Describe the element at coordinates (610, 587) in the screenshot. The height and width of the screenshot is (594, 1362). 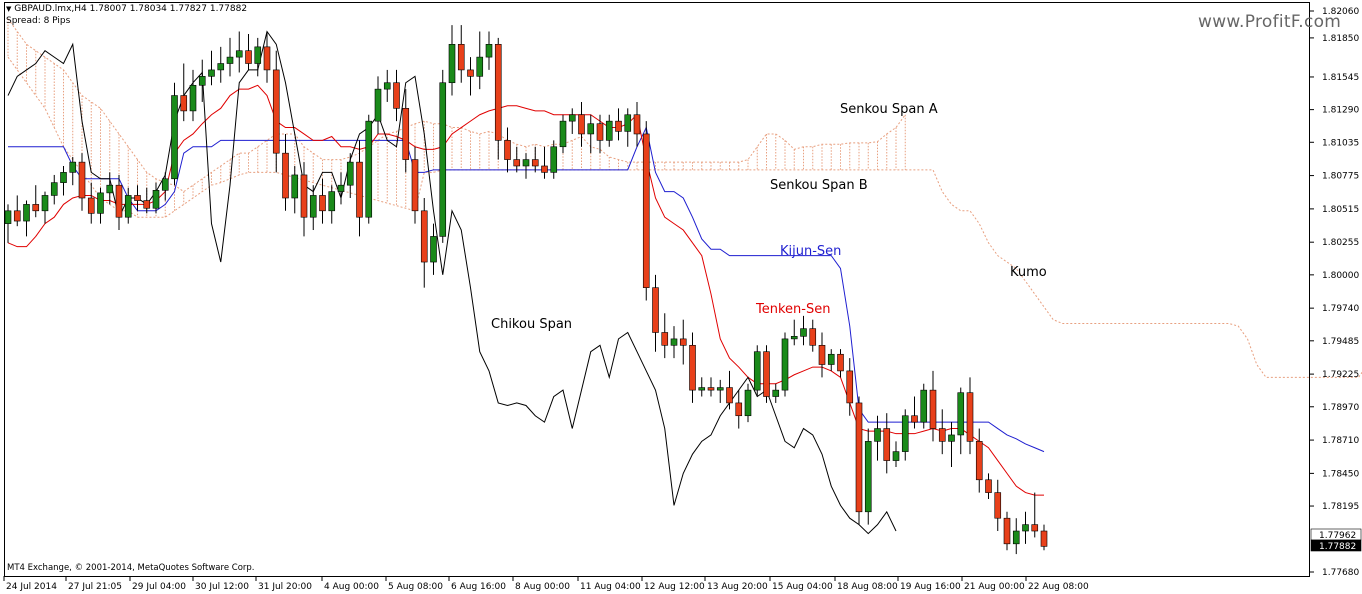
I see `time-tick-label: 11 Aug 04:00` at that location.